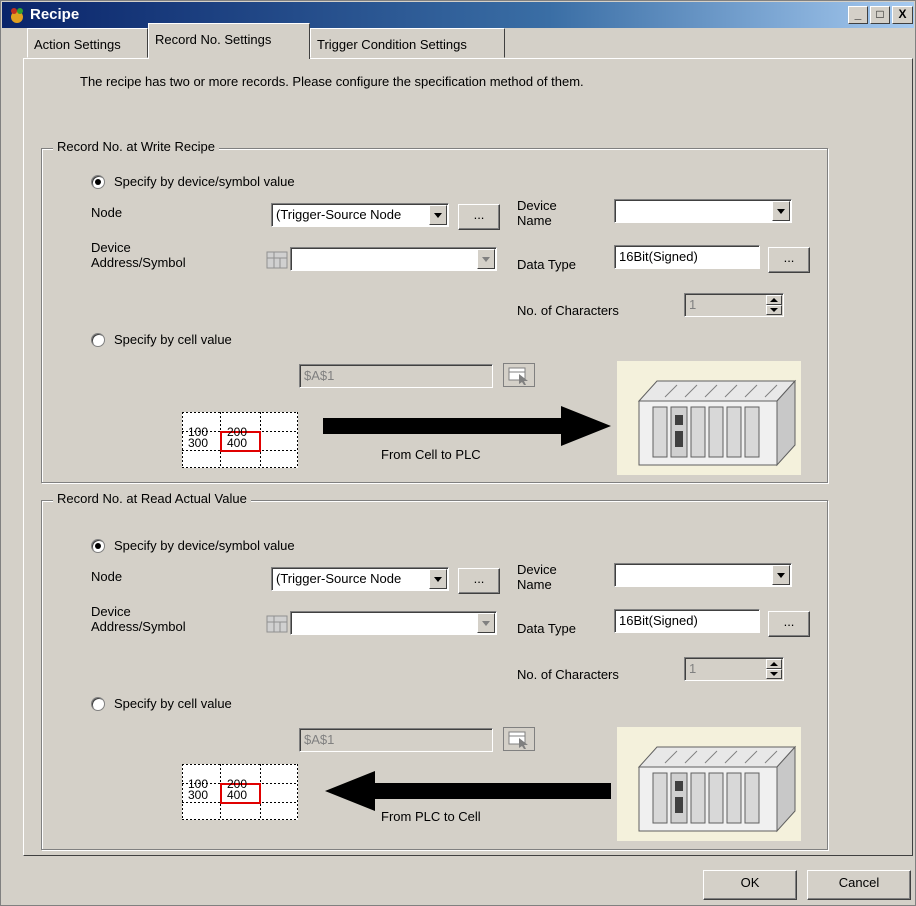 The image size is (916, 906). What do you see at coordinates (407, 43) in the screenshot?
I see `tab-trigger-condition-settings: Trigger Condition Settings` at bounding box center [407, 43].